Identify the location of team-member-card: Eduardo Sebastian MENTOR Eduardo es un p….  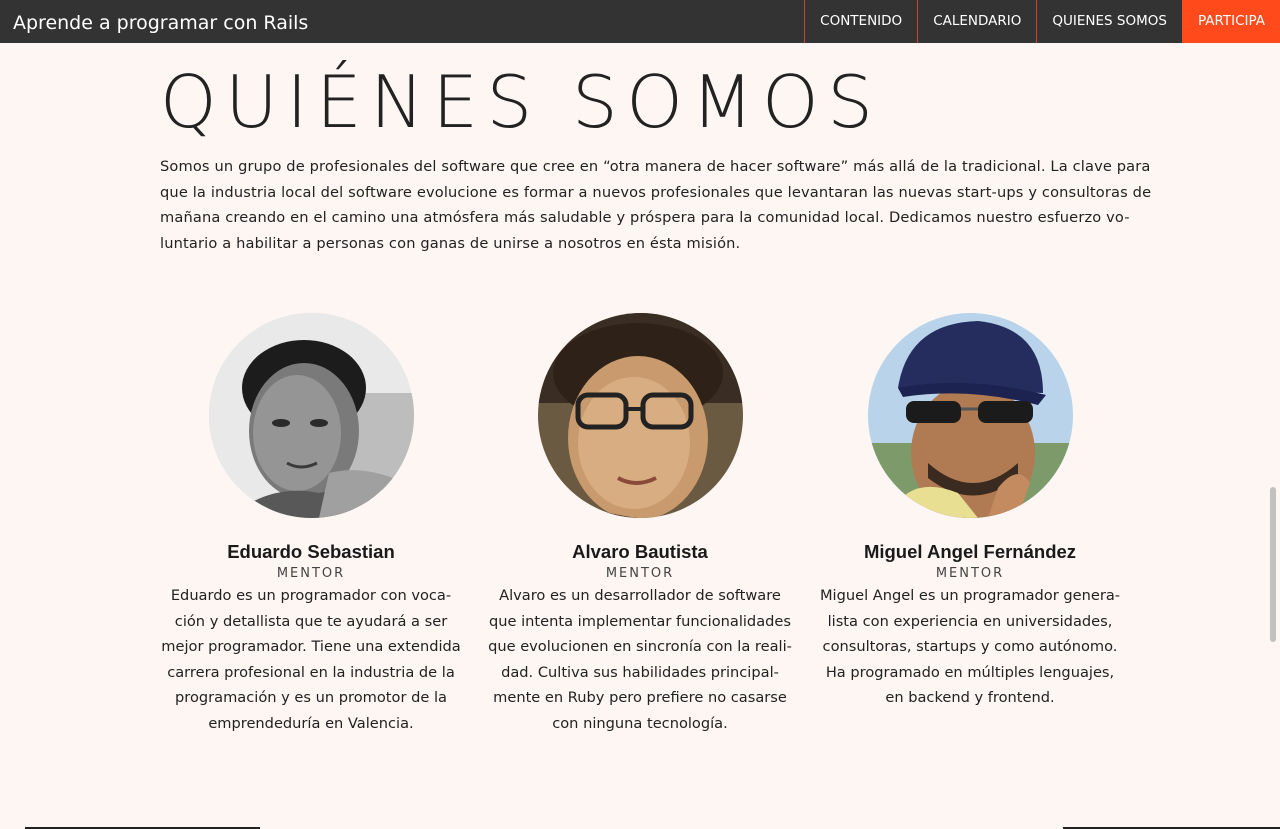
(311, 524).